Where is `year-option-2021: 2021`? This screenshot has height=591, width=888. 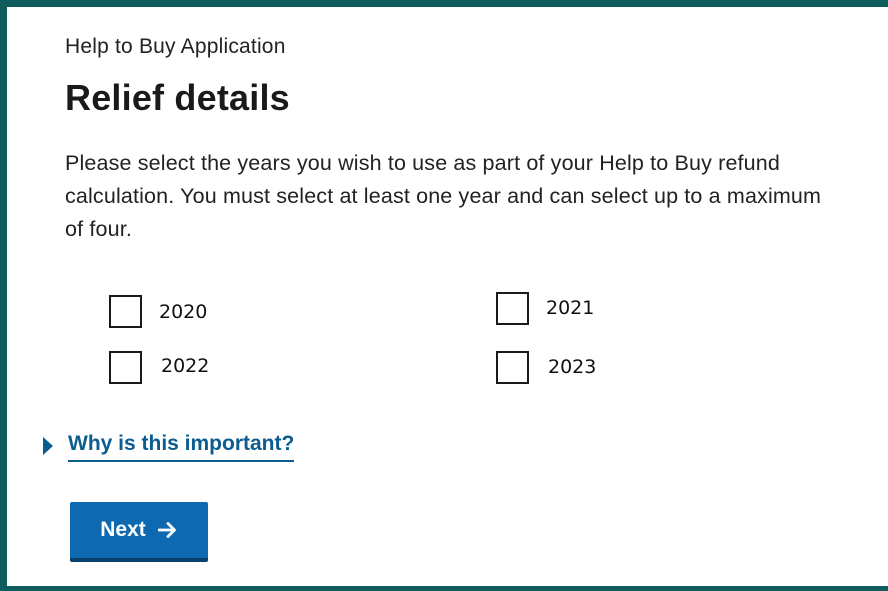 year-option-2021: 2021 is located at coordinates (556, 310).